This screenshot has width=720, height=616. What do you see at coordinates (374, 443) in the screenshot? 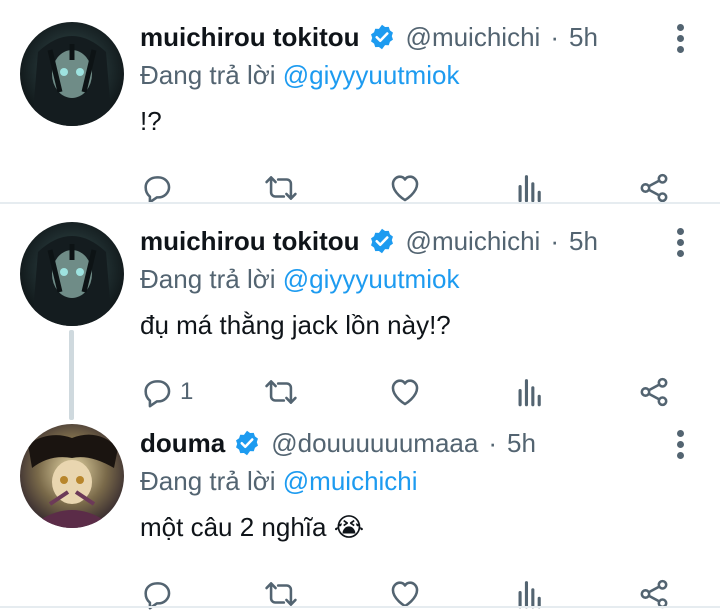
I see `user-handle: @douuuuuumaaa` at bounding box center [374, 443].